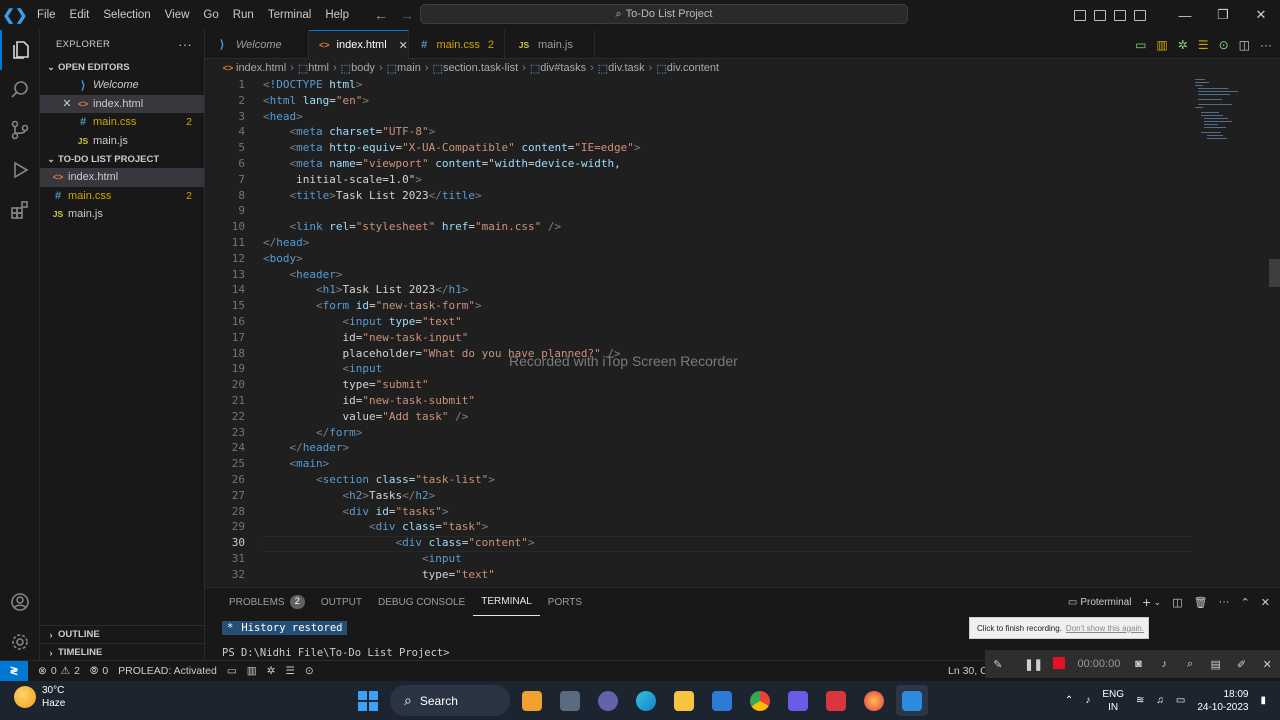 The image size is (1280, 720). Describe the element at coordinates (20, 170) in the screenshot. I see `run-debug-icon` at that location.